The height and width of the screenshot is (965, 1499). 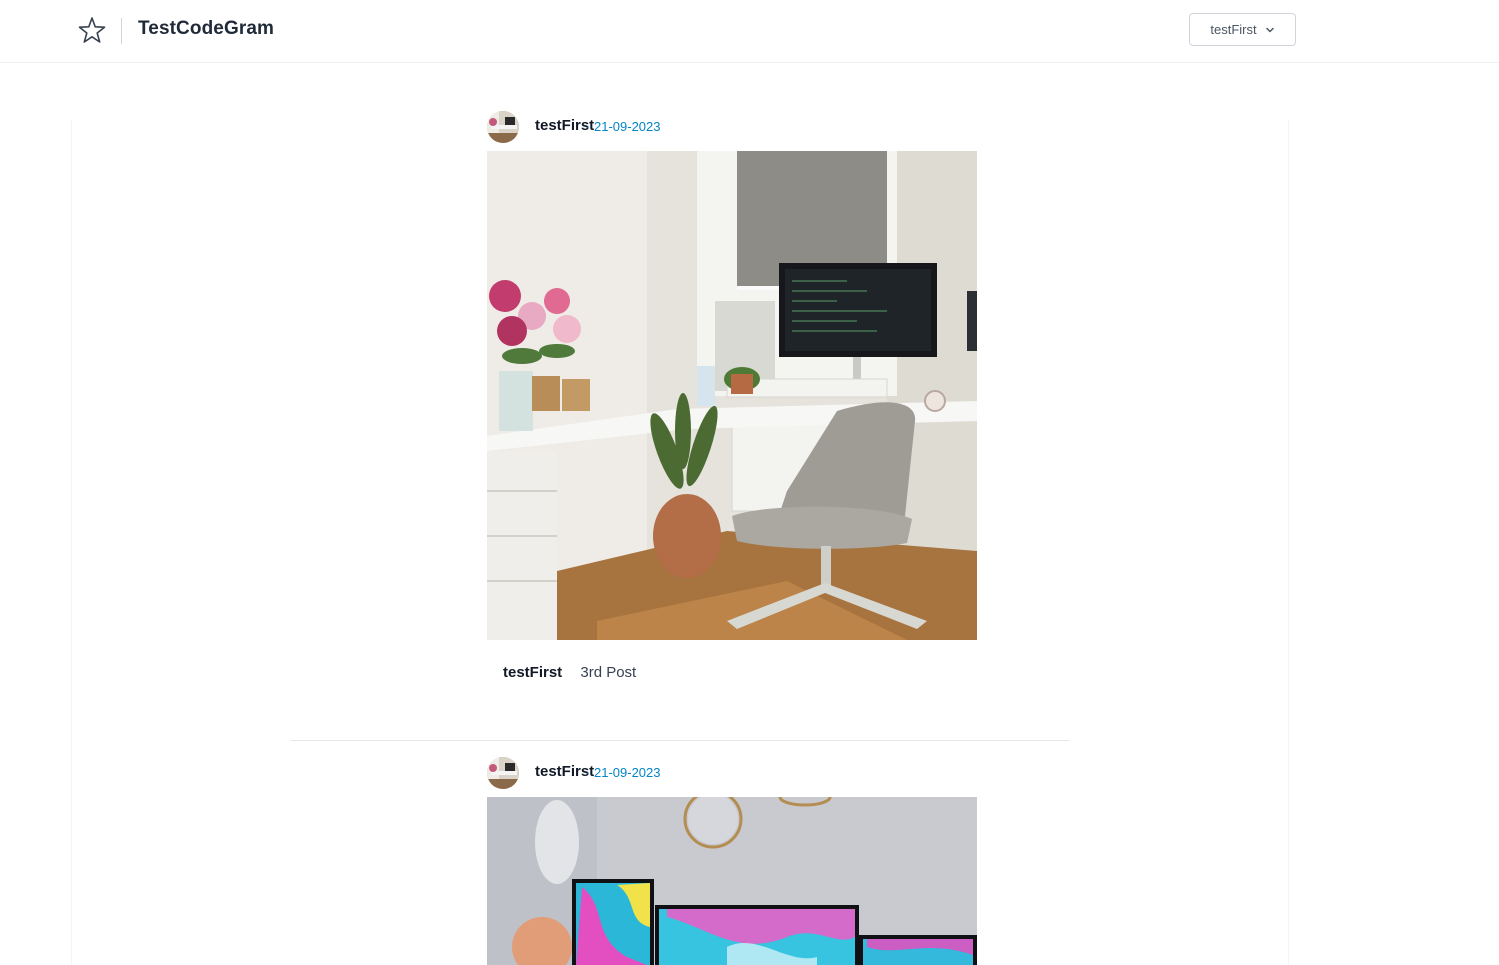 What do you see at coordinates (749, 31) in the screenshot?
I see `top-navbar: TestCodeGram testFirst` at bounding box center [749, 31].